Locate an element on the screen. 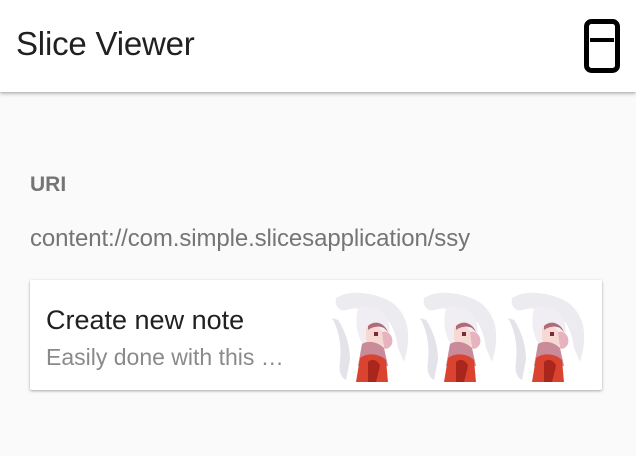 The height and width of the screenshot is (456, 636). uri-label: URI is located at coordinates (48, 184).